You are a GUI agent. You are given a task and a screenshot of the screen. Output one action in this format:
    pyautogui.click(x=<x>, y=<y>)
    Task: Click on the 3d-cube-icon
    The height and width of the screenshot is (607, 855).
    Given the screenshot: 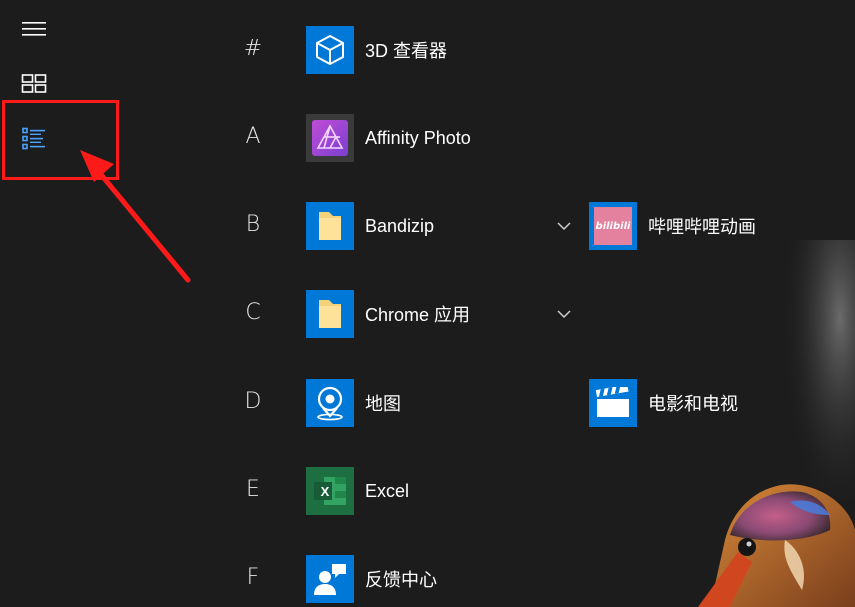 What is the action you would take?
    pyautogui.click(x=330, y=50)
    